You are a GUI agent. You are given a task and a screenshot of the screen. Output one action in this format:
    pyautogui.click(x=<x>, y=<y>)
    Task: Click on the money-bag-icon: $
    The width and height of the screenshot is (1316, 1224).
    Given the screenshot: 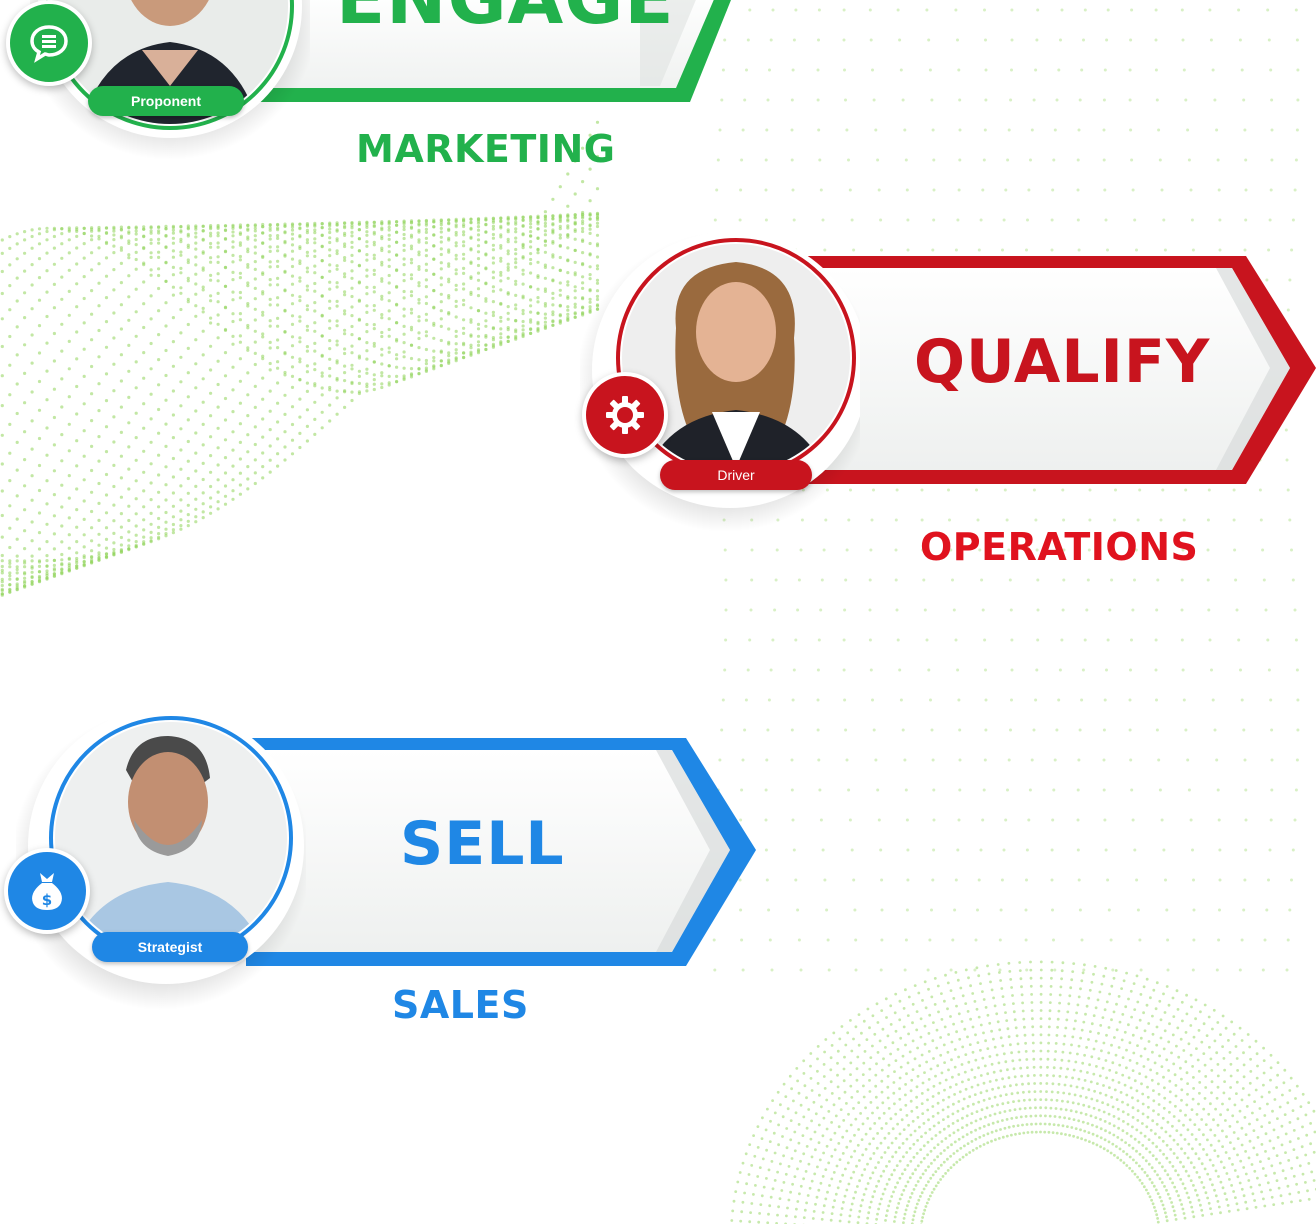 What is the action you would take?
    pyautogui.click(x=47, y=891)
    